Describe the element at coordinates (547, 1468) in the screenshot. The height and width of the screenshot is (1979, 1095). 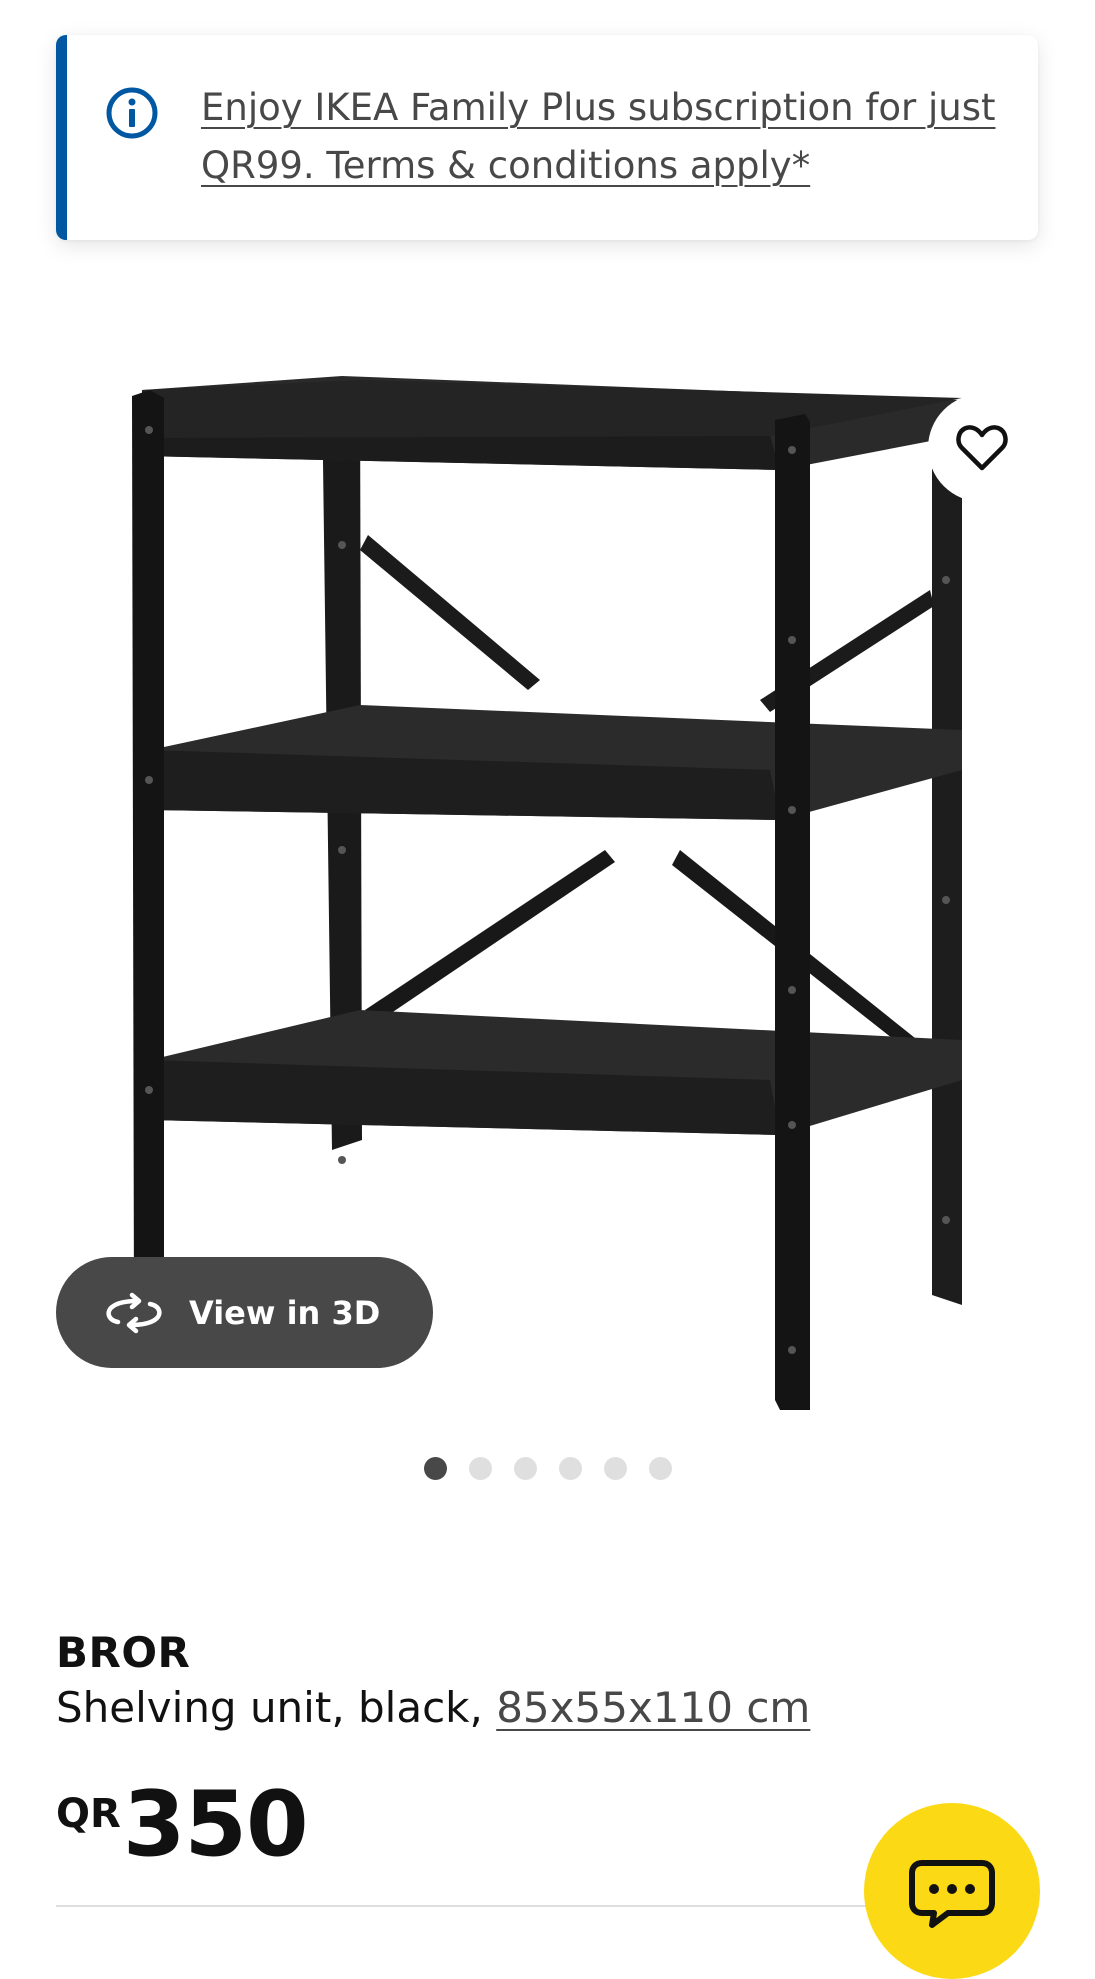
I see `image-carousel-dots` at that location.